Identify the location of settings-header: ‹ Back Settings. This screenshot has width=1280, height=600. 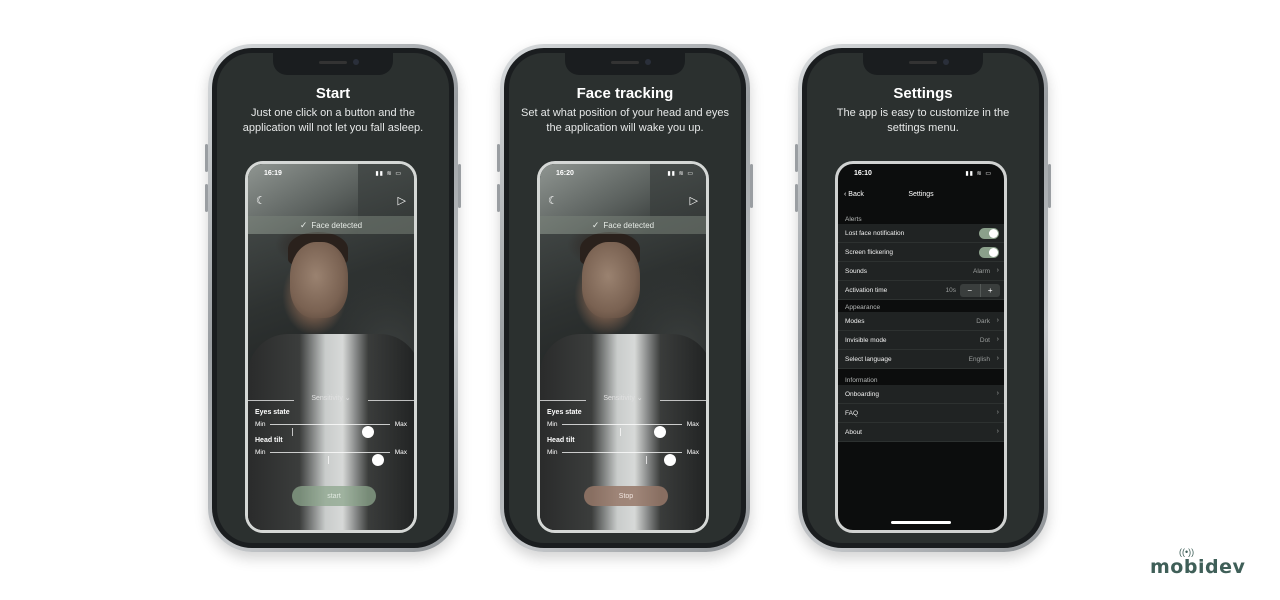
(921, 196).